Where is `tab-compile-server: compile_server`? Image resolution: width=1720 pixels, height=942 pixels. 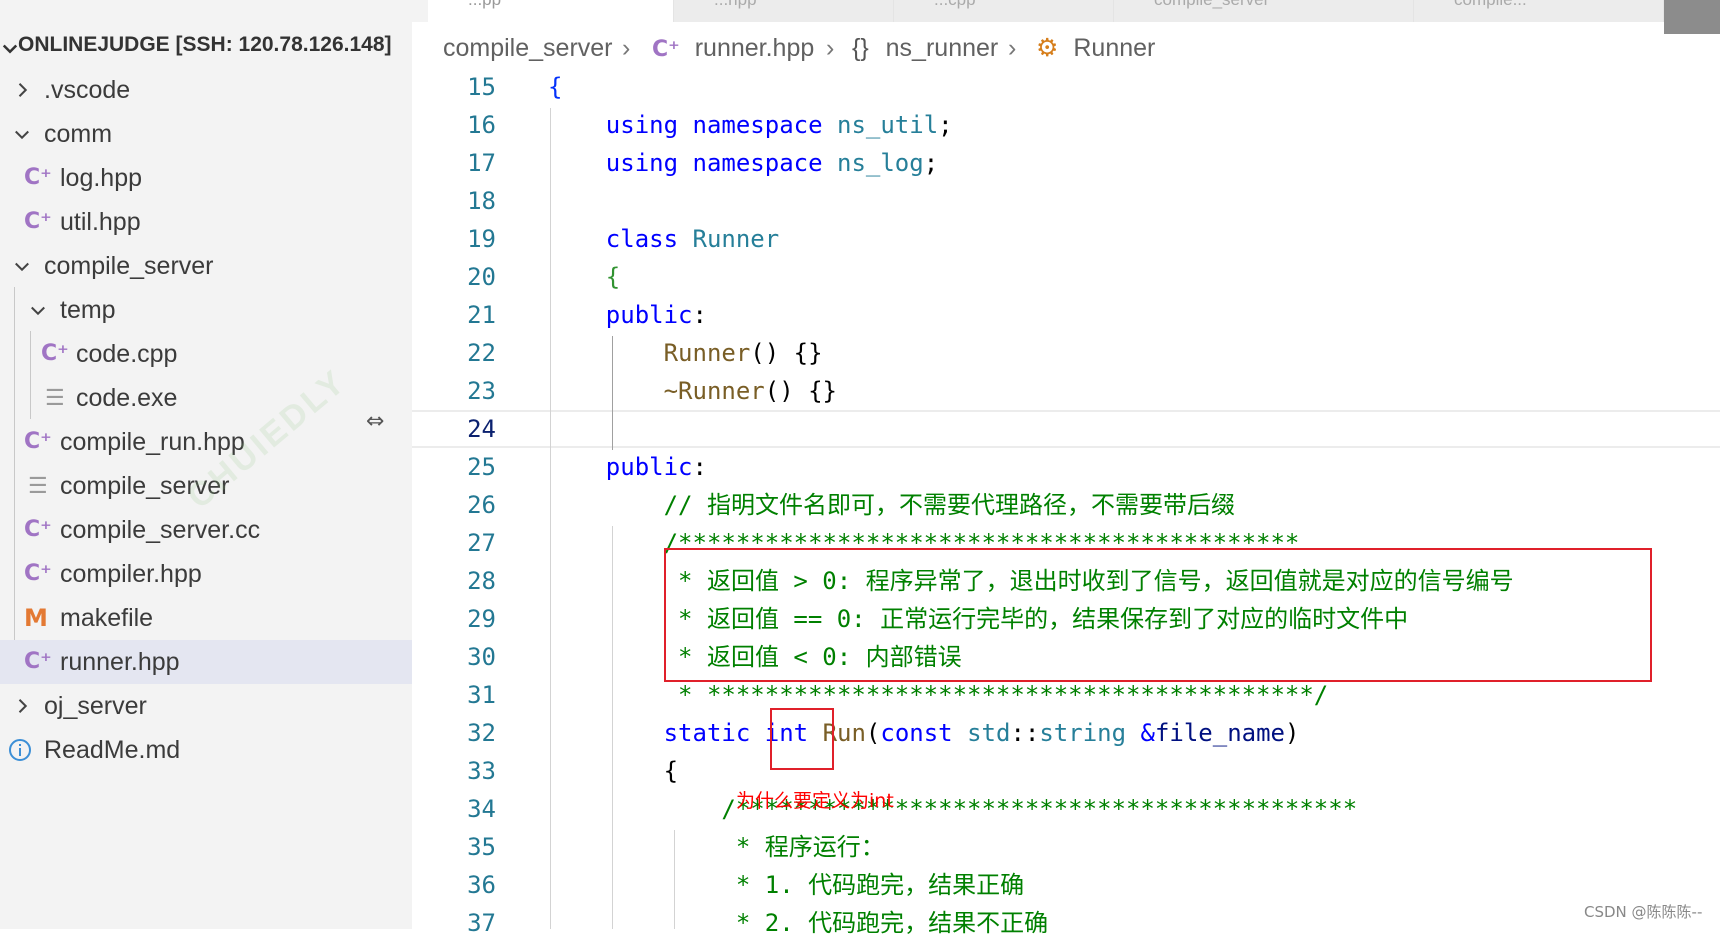
tab-compile-server: compile_server is located at coordinates (1264, 11).